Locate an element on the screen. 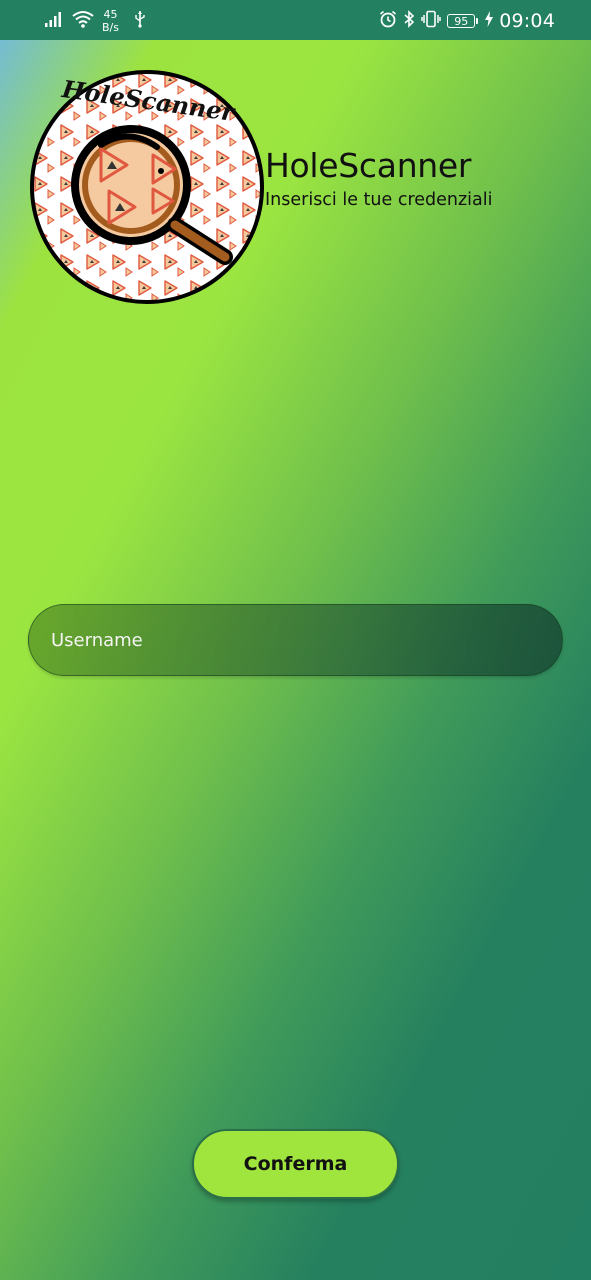  holescanner-logo-icon: HoleScanner is located at coordinates (147, 187).